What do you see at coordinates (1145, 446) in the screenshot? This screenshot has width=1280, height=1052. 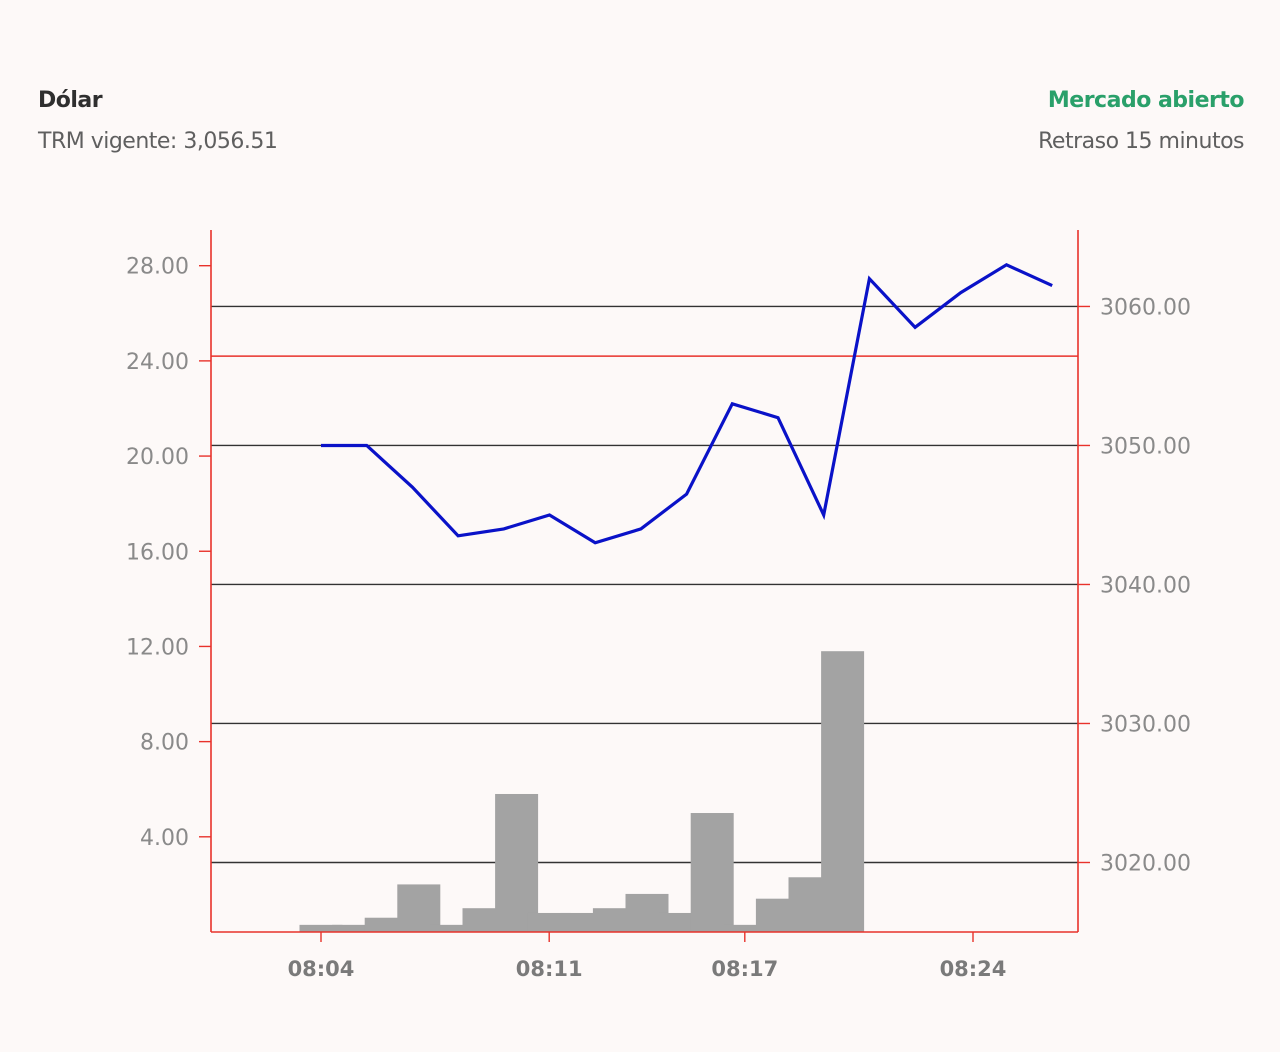 I see `right-tick-label: 3050.00` at bounding box center [1145, 446].